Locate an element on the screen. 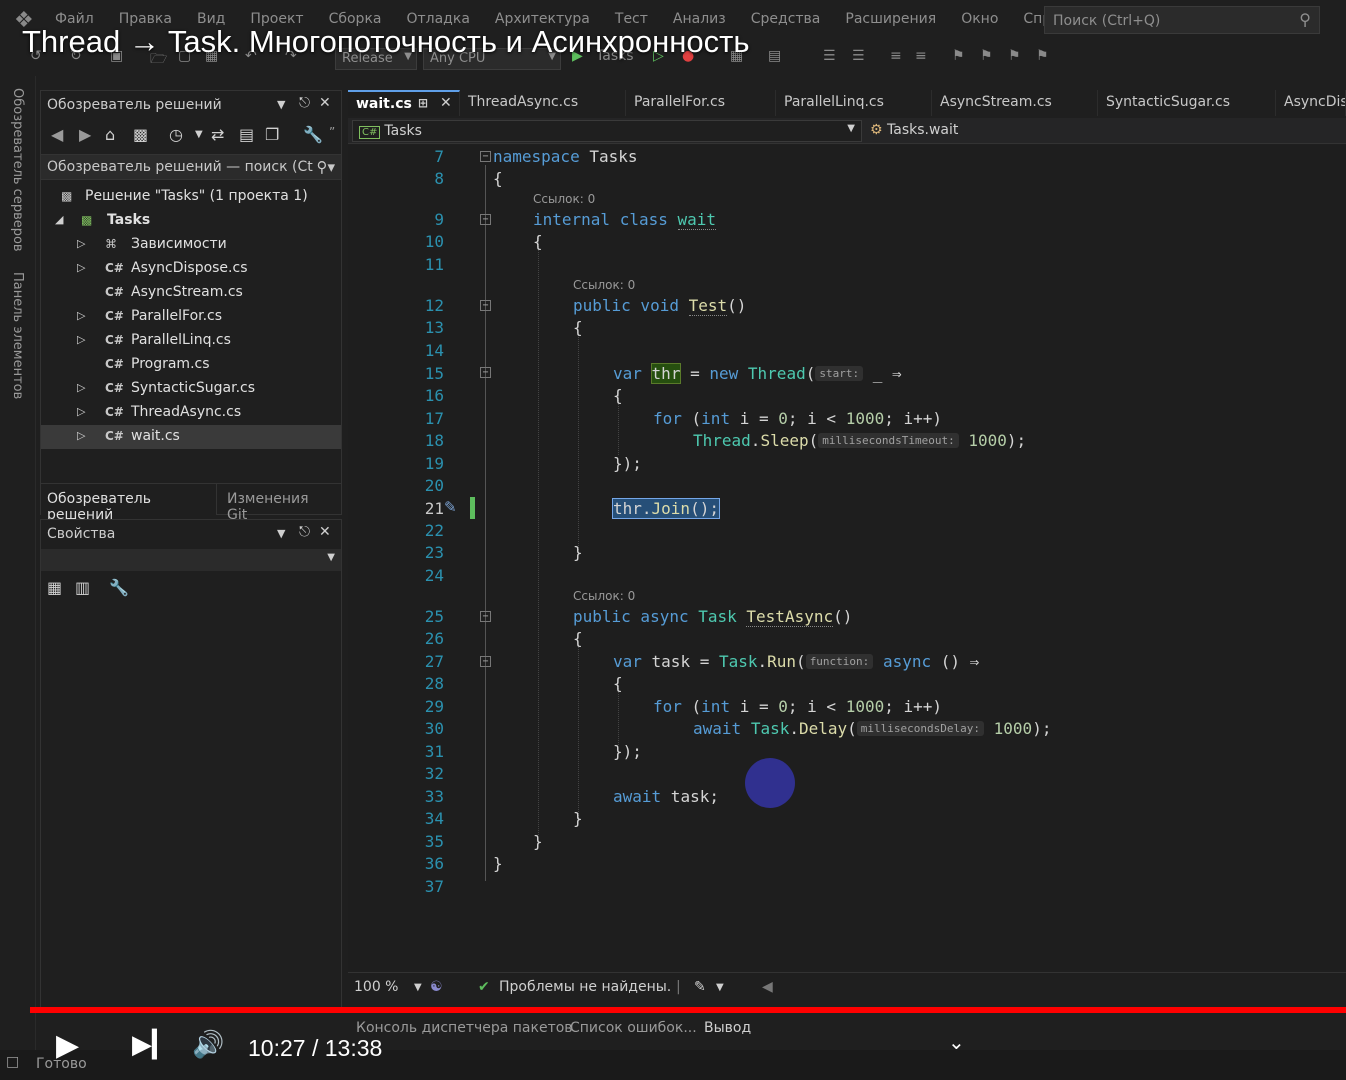 Image resolution: width=1346 pixels, height=1080 pixels. code-cleanup-icon: ✎ is located at coordinates (700, 987).